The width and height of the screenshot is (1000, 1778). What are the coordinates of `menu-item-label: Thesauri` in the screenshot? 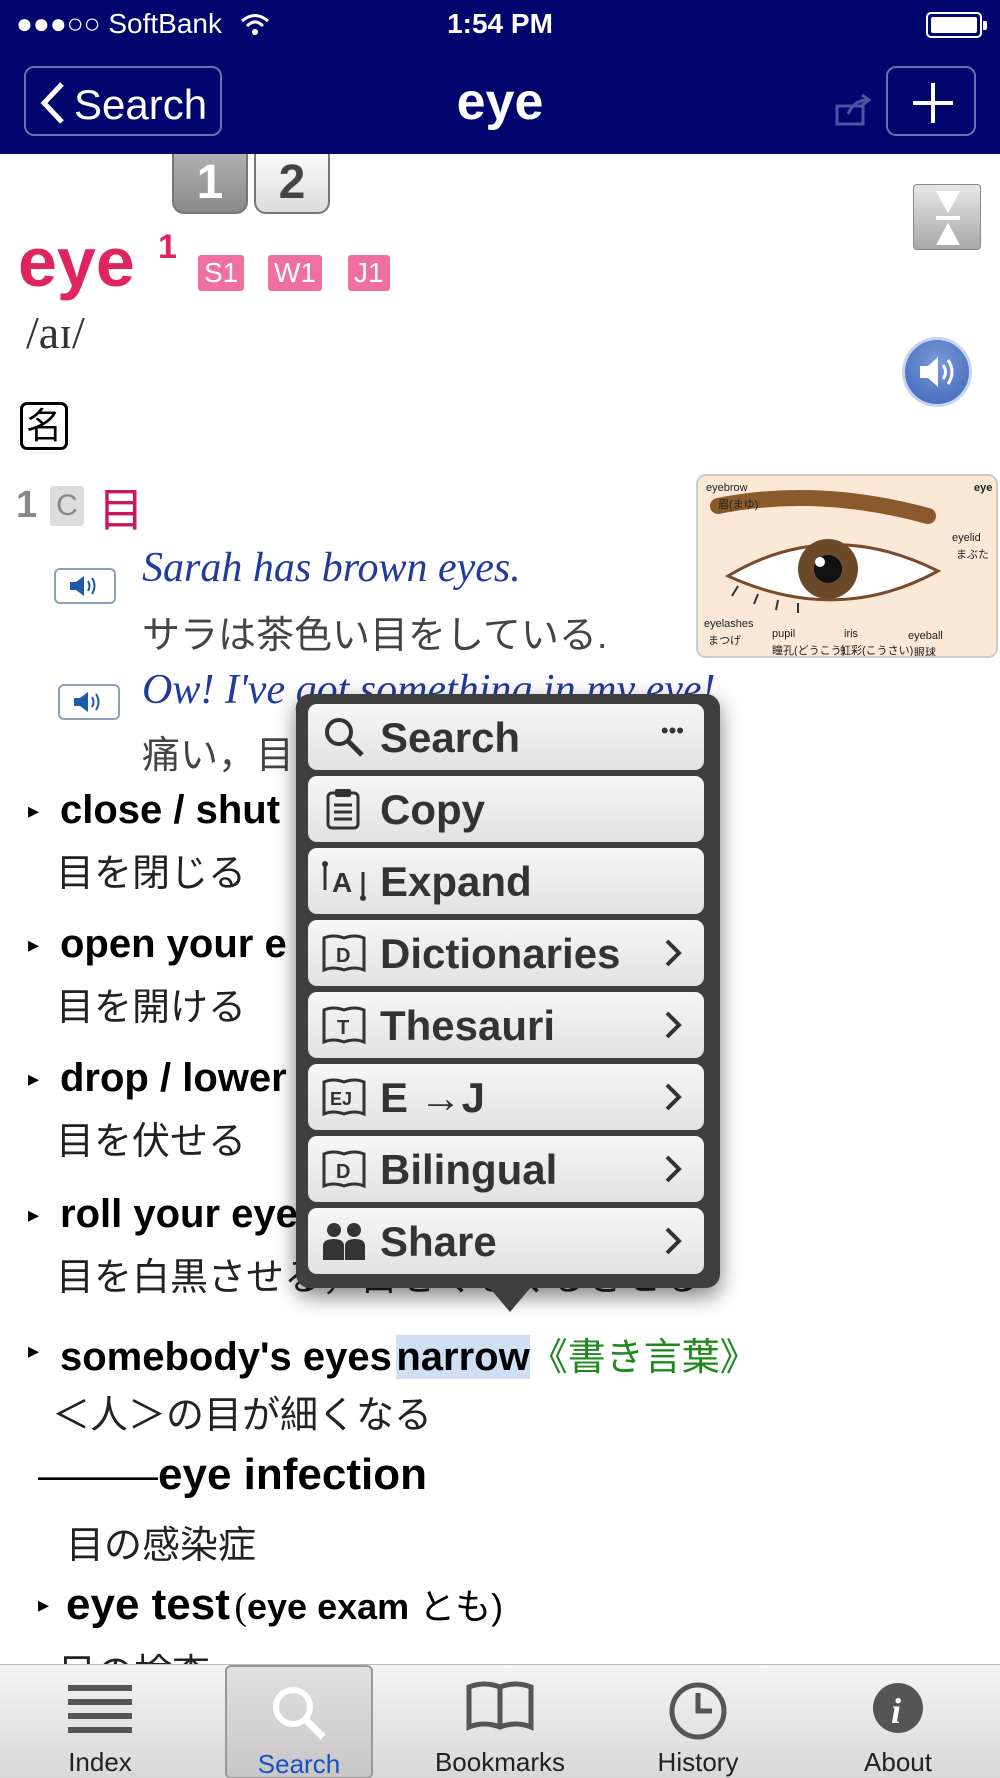 It's located at (468, 1025).